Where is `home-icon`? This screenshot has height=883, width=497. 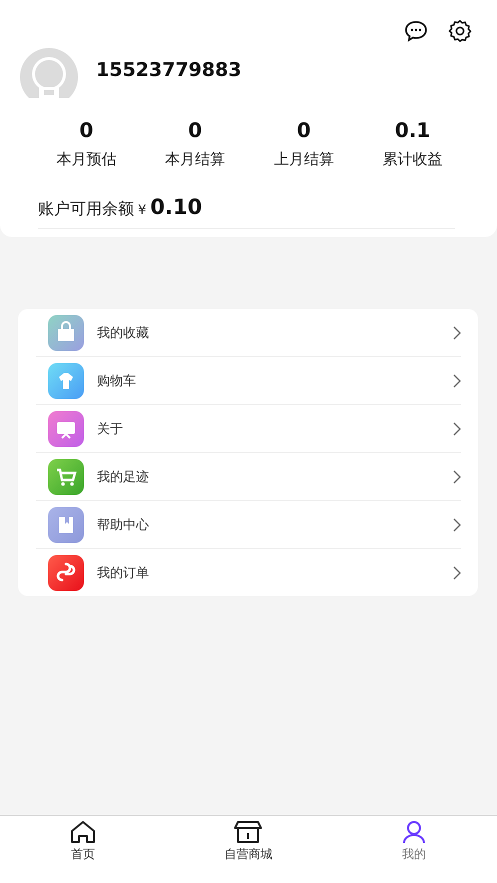
home-icon is located at coordinates (82, 832).